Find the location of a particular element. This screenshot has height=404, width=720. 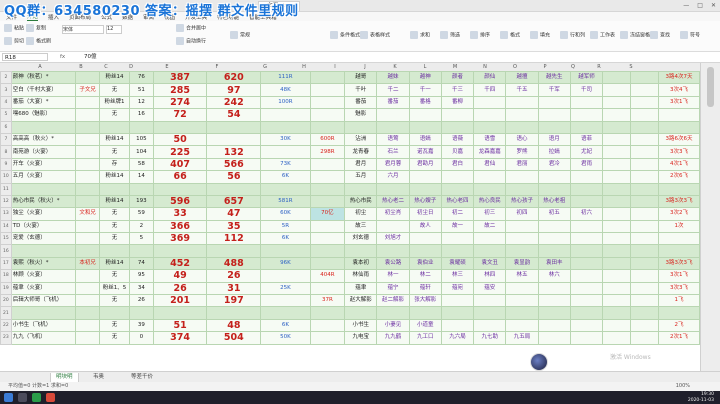

row-number: 2 is located at coordinates (6, 78).